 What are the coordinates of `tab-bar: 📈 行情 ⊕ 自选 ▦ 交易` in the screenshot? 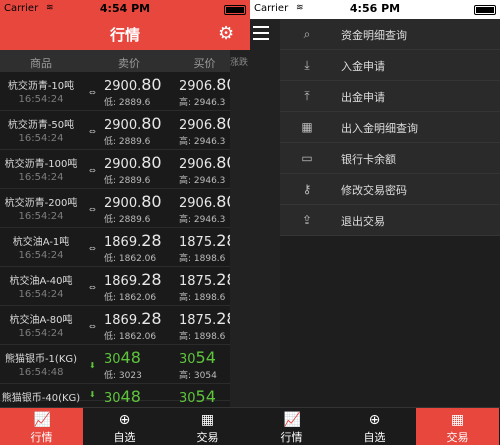 It's located at (125, 426).